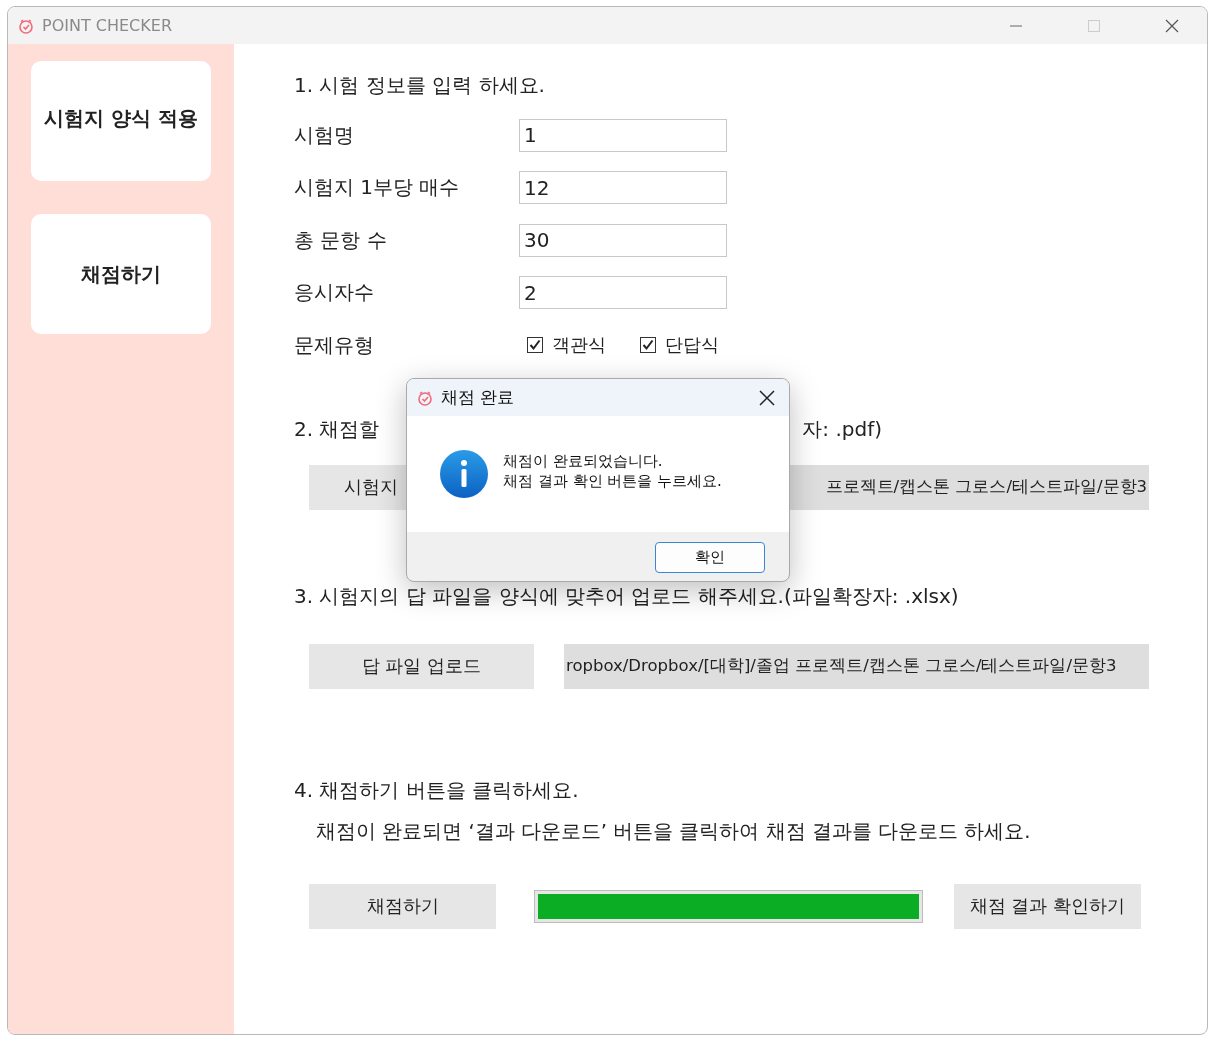 This screenshot has height=1037, width=1219. I want to click on checkbox-label: 객관식, so click(579, 345).